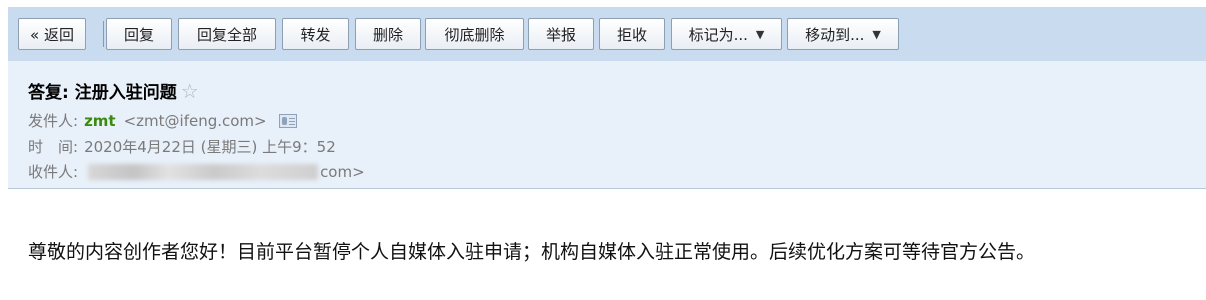 This screenshot has height=300, width=1206. I want to click on sender-name: zmt, so click(100, 121).